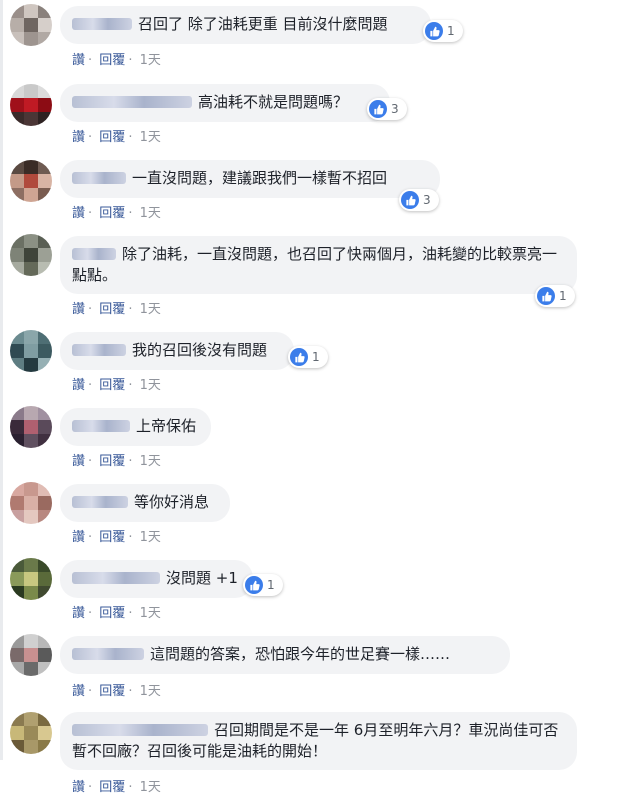  I want to click on comment-text: 我的召回後沒有問題, so click(200, 350).